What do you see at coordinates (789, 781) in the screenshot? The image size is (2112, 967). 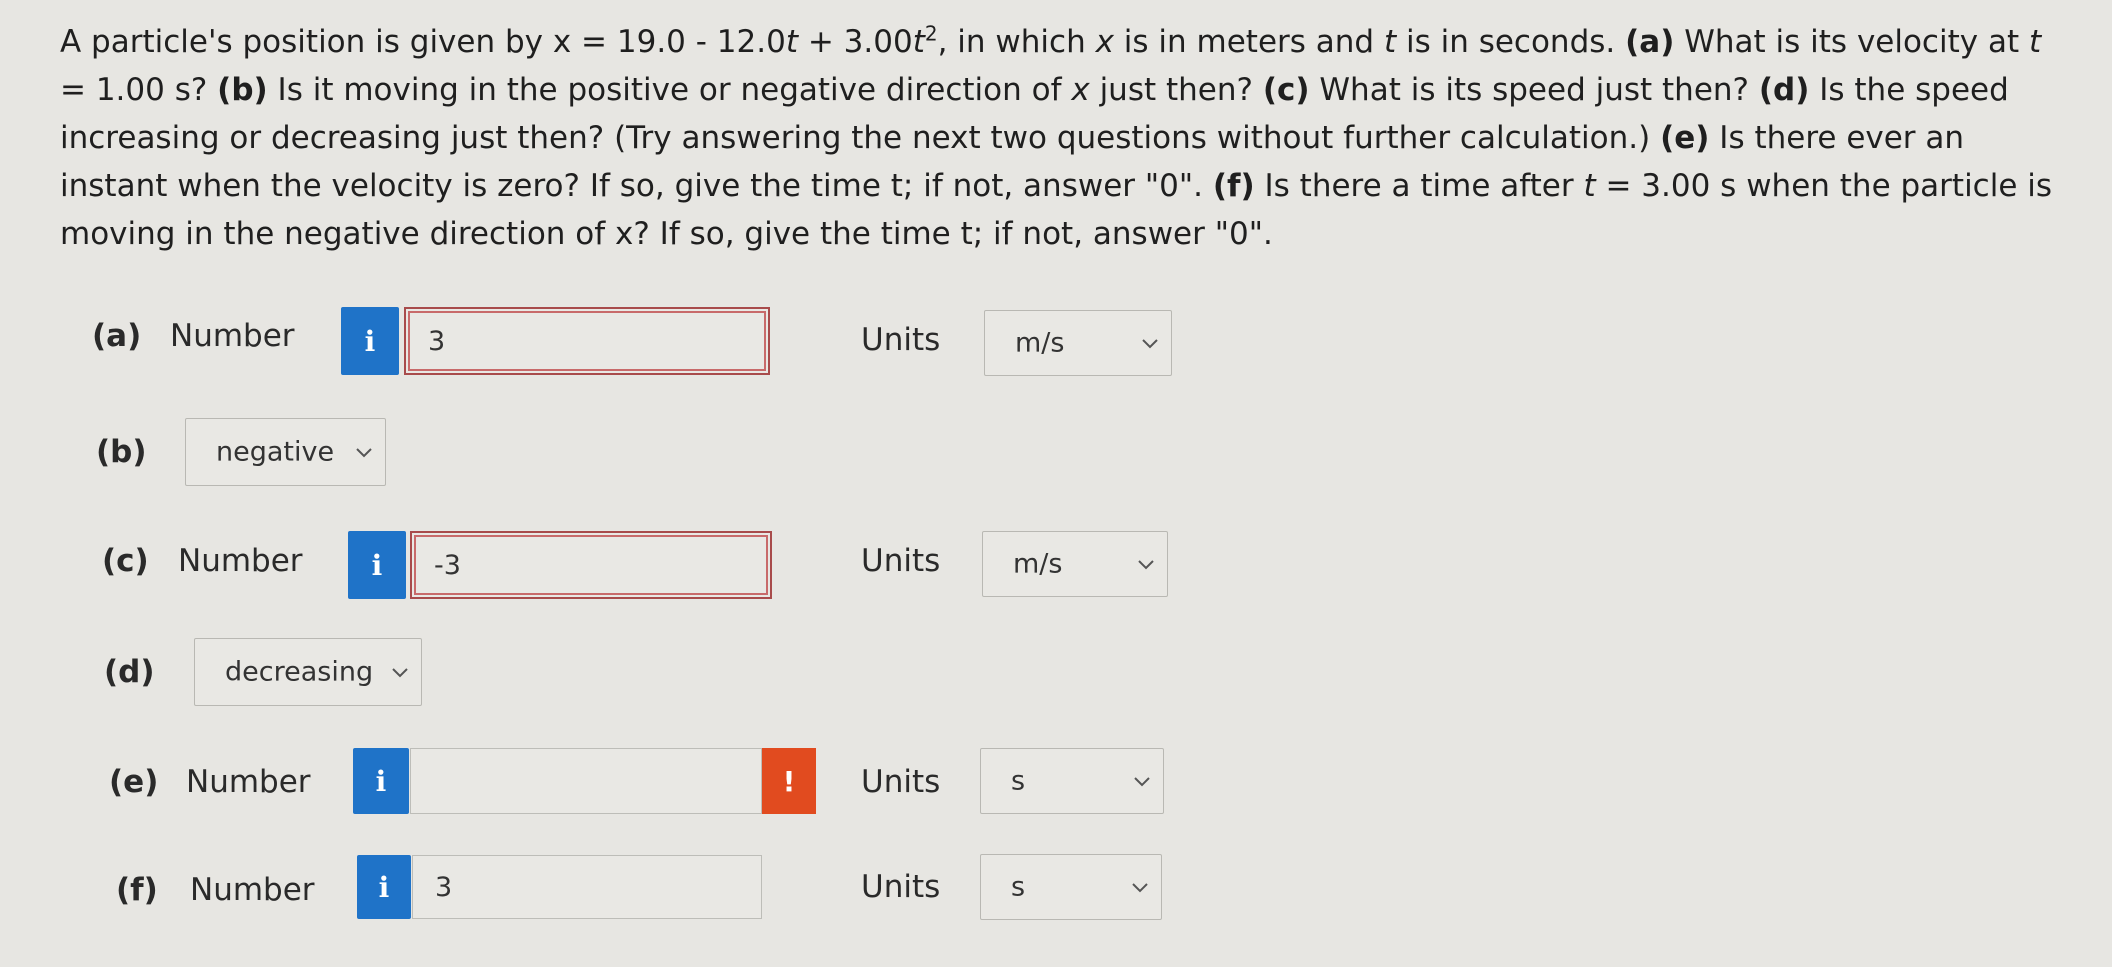 I see `alert-icon-e: !` at bounding box center [789, 781].